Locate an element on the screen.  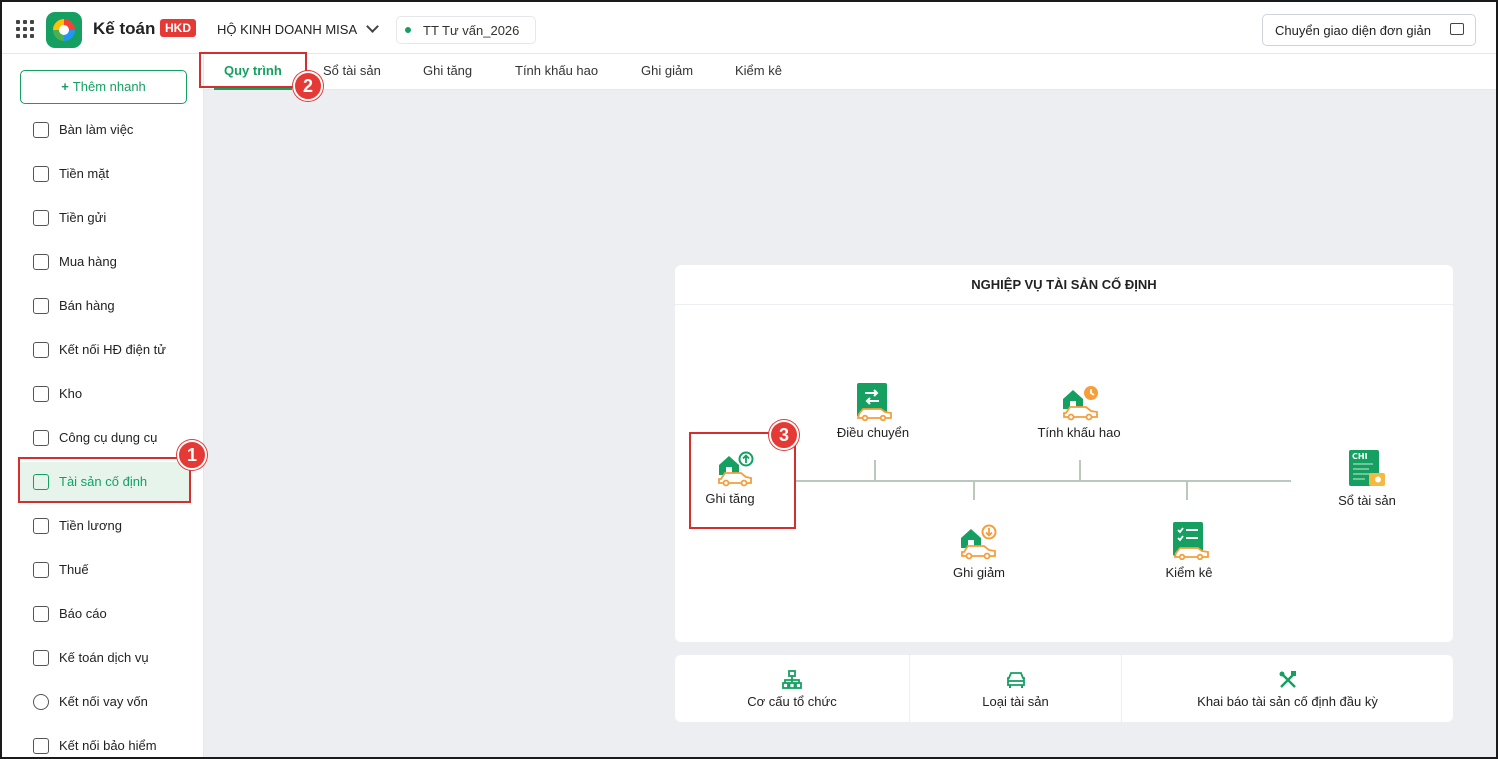
box-icon is located at coordinates (41, 394).